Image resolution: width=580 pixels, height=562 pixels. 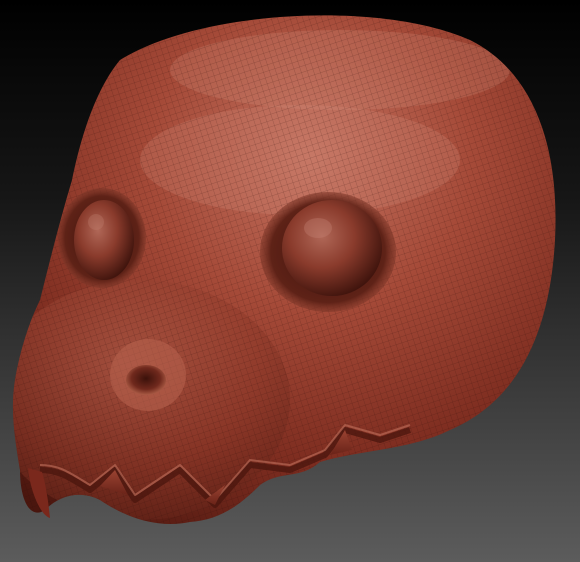 I want to click on nostril, so click(x=146, y=380).